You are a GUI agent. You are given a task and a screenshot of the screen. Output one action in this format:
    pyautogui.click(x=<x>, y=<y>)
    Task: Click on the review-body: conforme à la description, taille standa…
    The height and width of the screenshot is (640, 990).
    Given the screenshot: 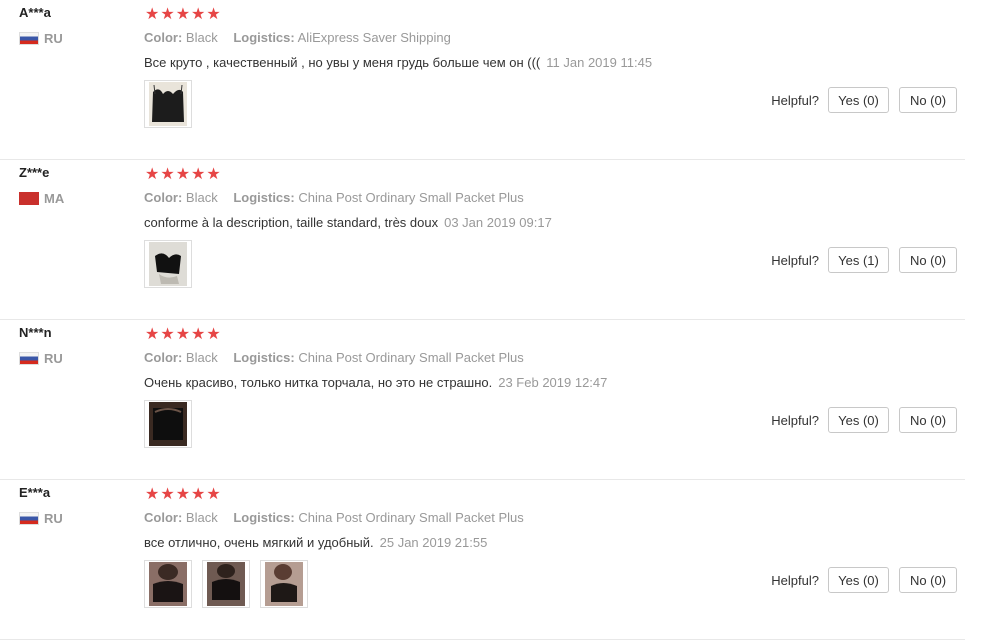 What is the action you would take?
    pyautogui.click(x=348, y=222)
    